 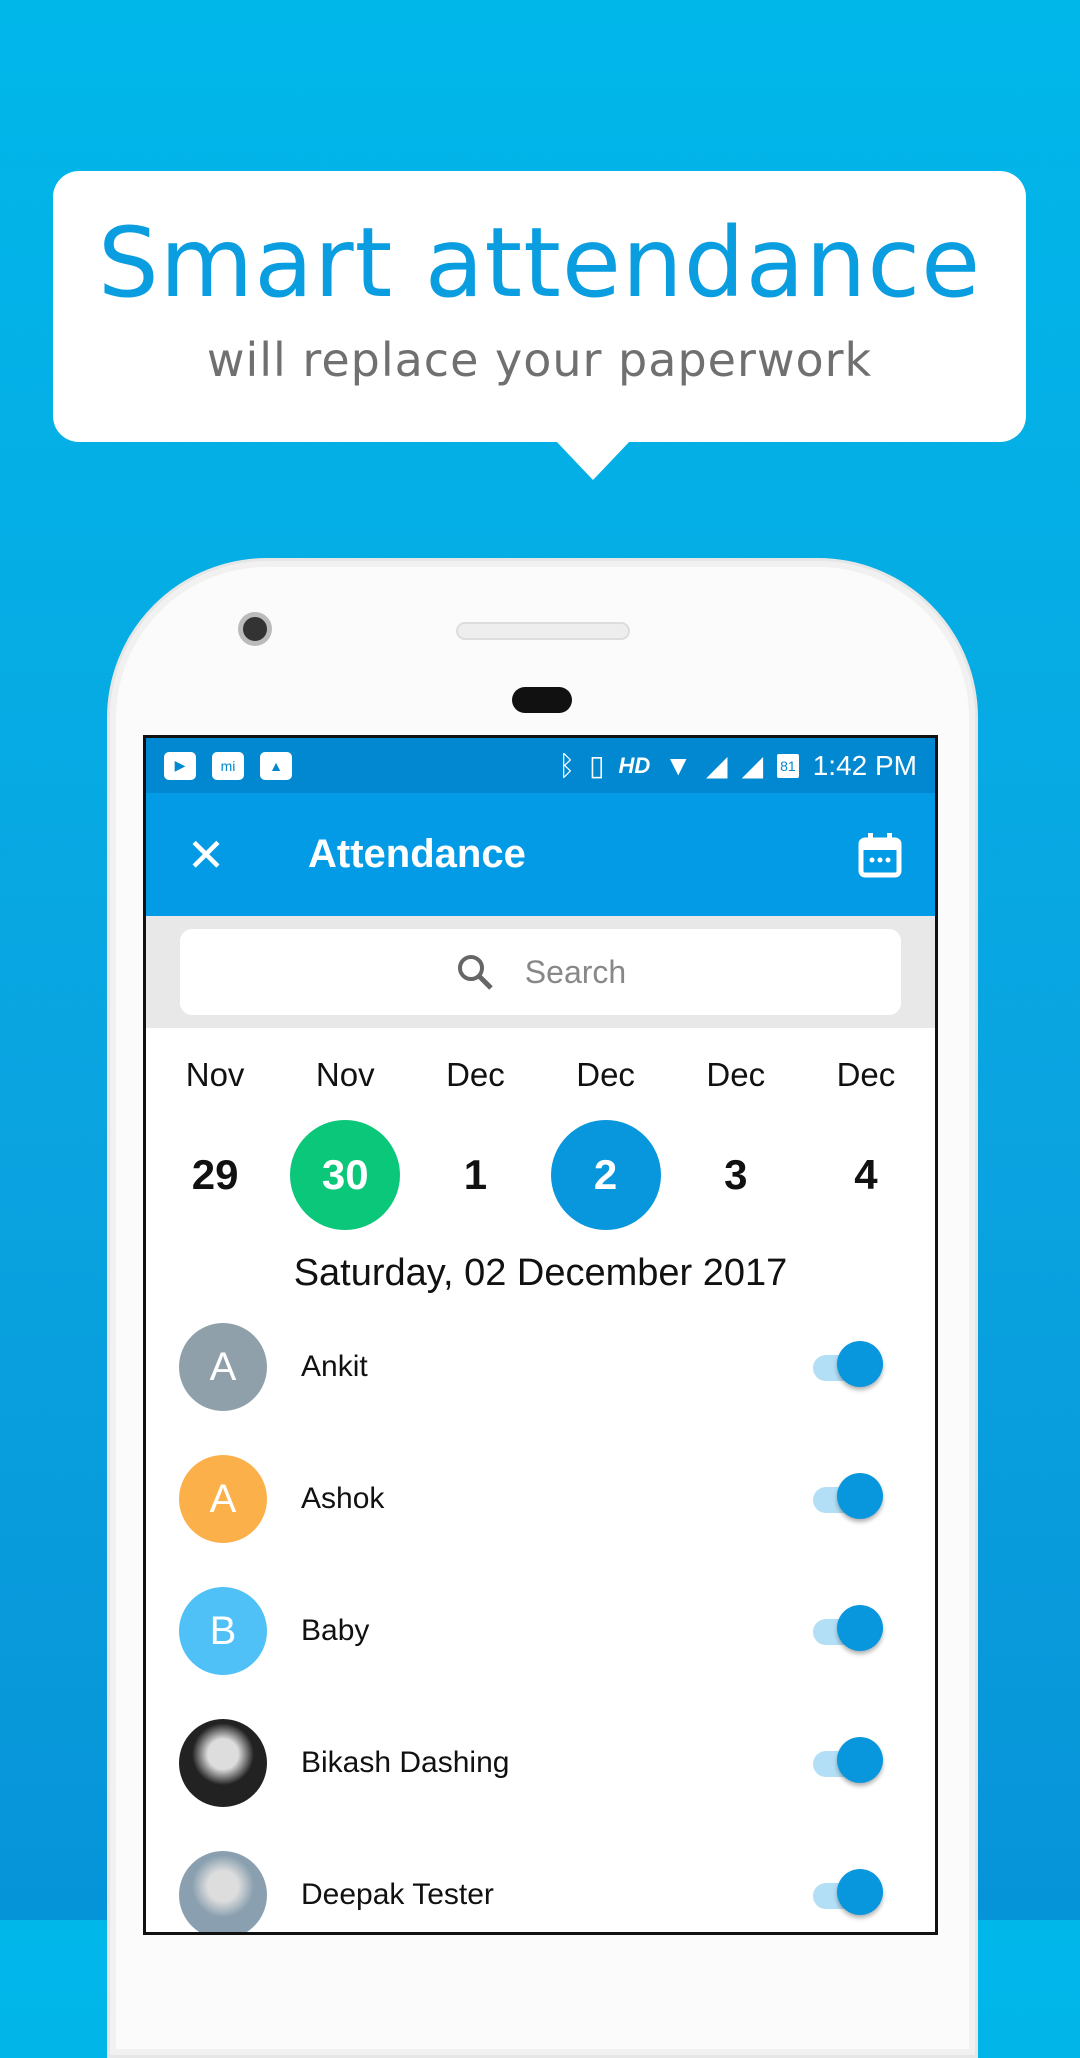 What do you see at coordinates (788, 765) in the screenshot?
I see `battery-icon: 81` at bounding box center [788, 765].